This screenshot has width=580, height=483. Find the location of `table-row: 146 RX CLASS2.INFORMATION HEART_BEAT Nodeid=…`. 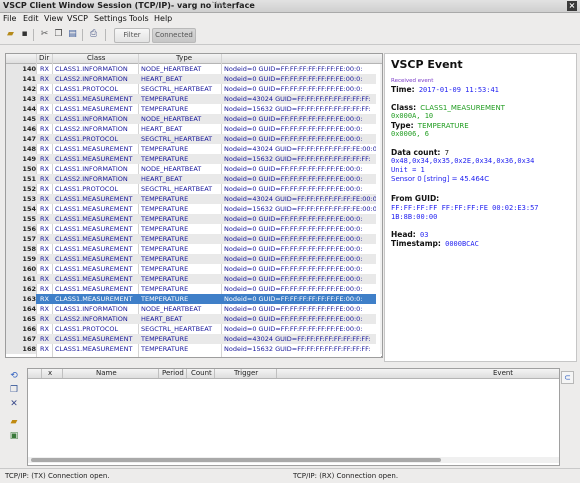

table-row: 146 RX CLASS2.INFORMATION HEART_BEAT Nodeid=… is located at coordinates (191, 129).